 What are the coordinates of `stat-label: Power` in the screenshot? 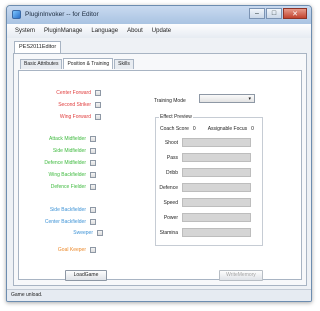 It's located at (170, 217).